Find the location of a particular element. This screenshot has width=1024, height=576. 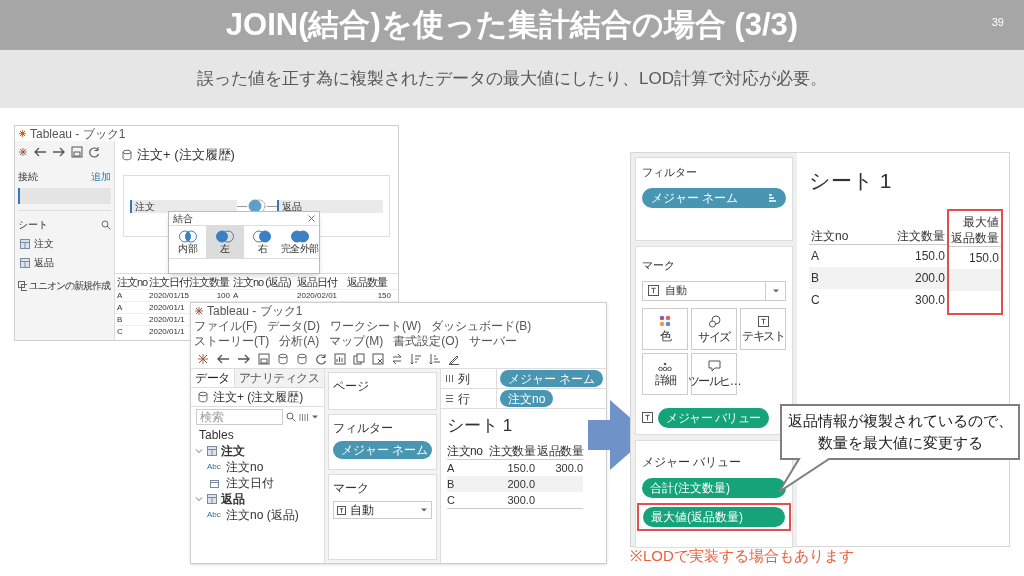

menu-item: サーバー is located at coordinates (492, 341).